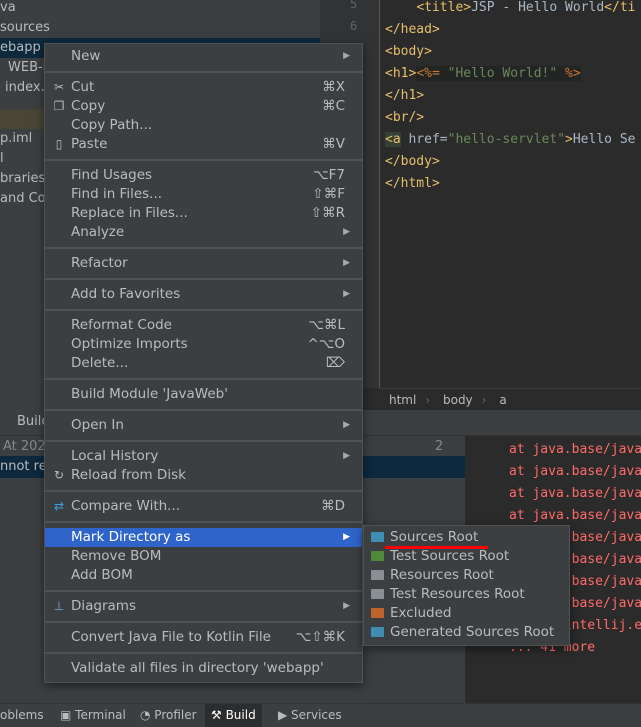 This screenshot has height=727, width=641. I want to click on submenu-item-test-resources-root: Test Resources Root, so click(466, 594).